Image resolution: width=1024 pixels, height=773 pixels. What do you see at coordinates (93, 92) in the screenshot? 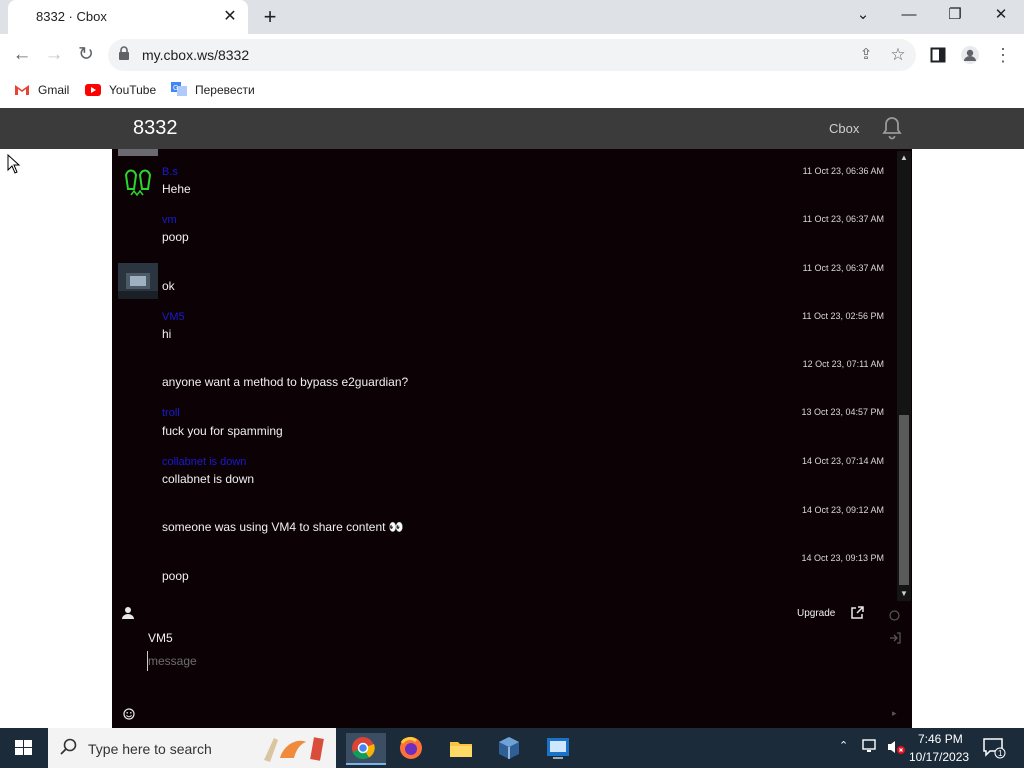
I see `youtube-icon` at bounding box center [93, 92].